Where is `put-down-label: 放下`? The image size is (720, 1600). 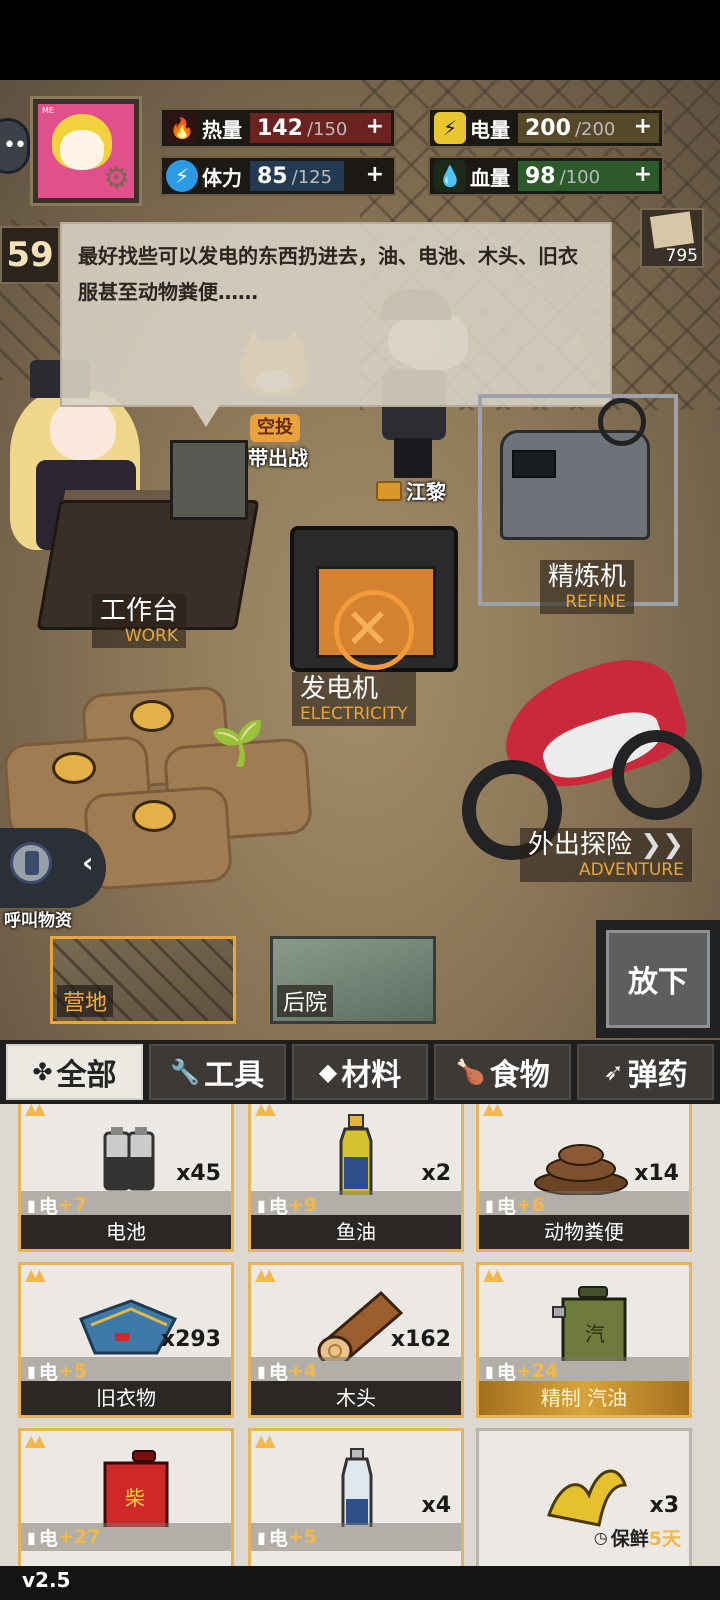
put-down-label: 放下 is located at coordinates (658, 979).